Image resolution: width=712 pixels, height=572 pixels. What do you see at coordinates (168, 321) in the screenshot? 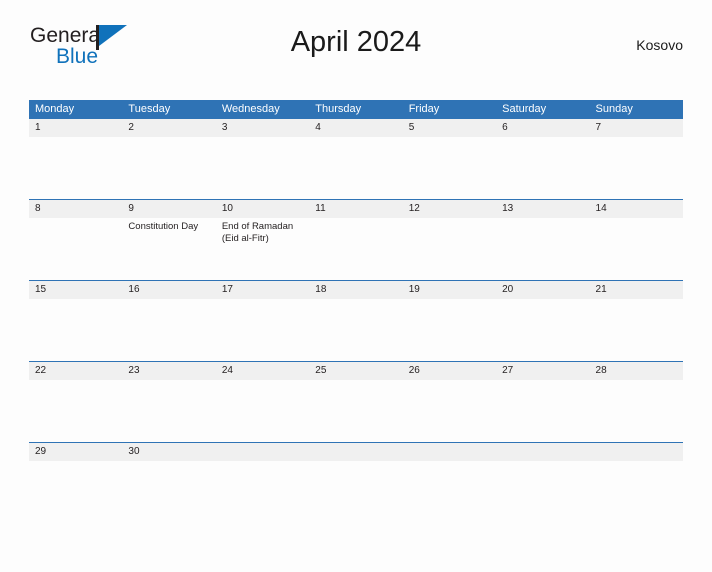
I see `day-cell: 16` at bounding box center [168, 321].